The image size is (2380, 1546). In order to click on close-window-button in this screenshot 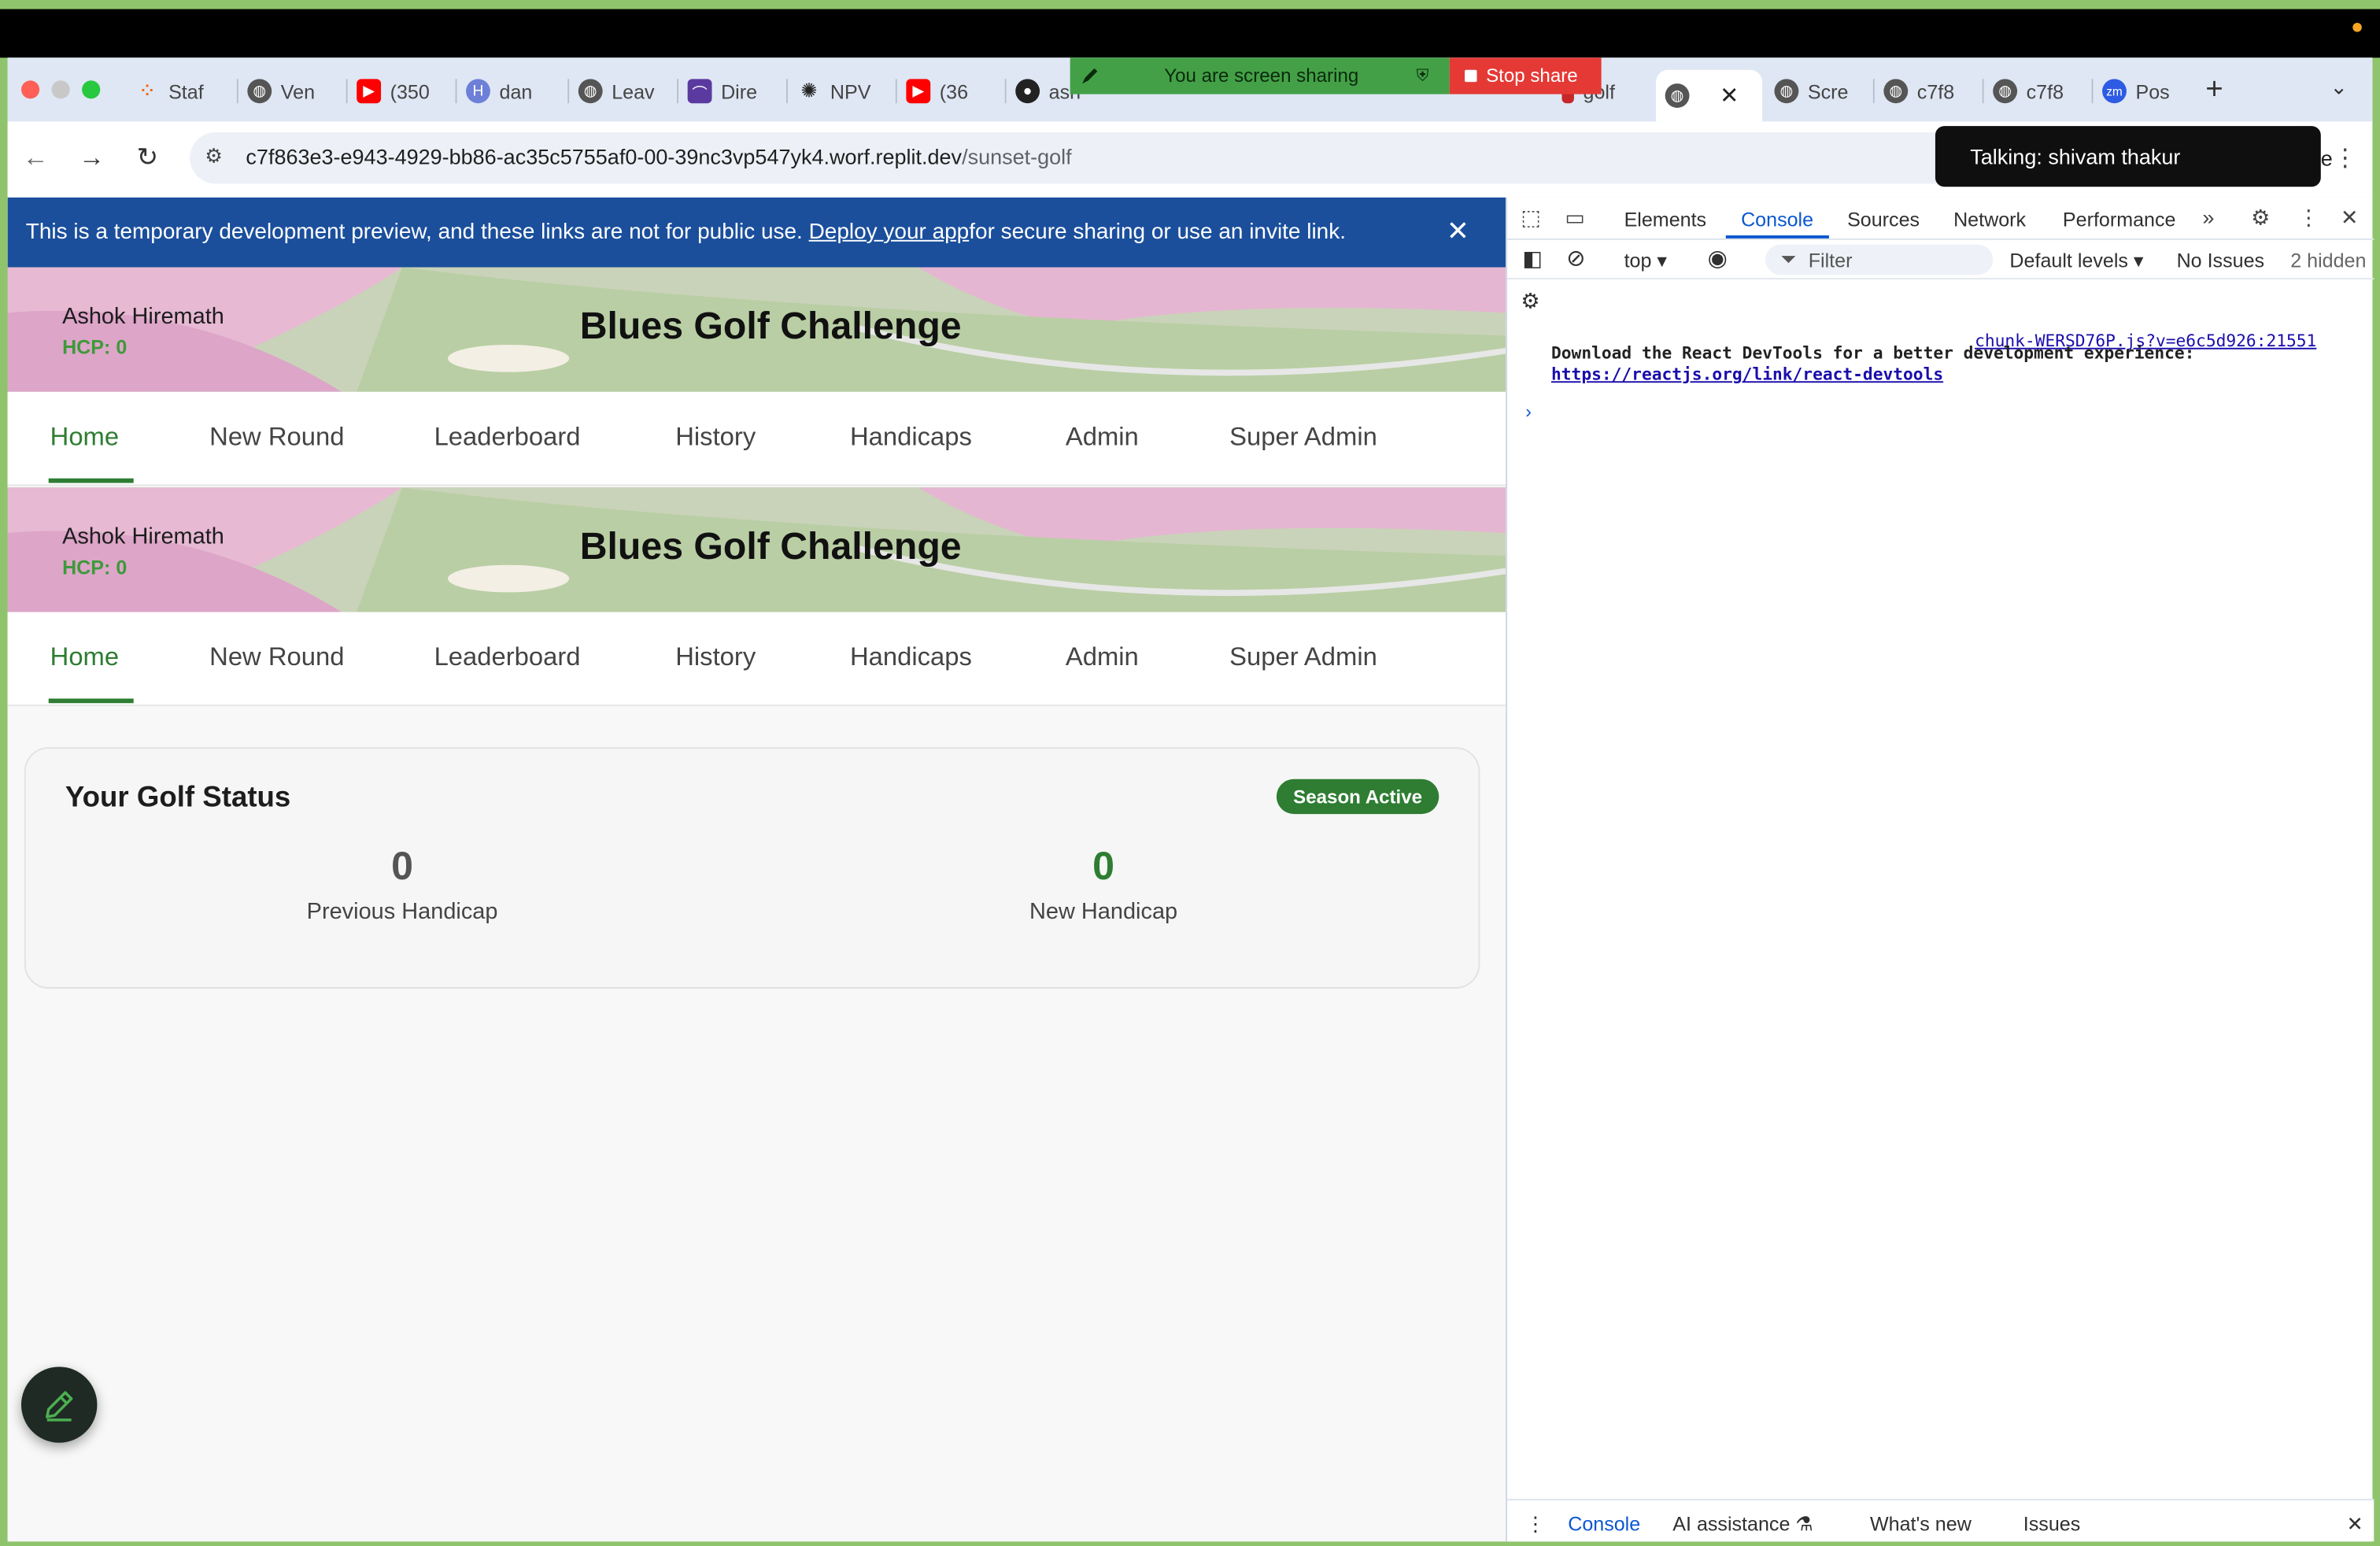, I will do `click(30, 89)`.